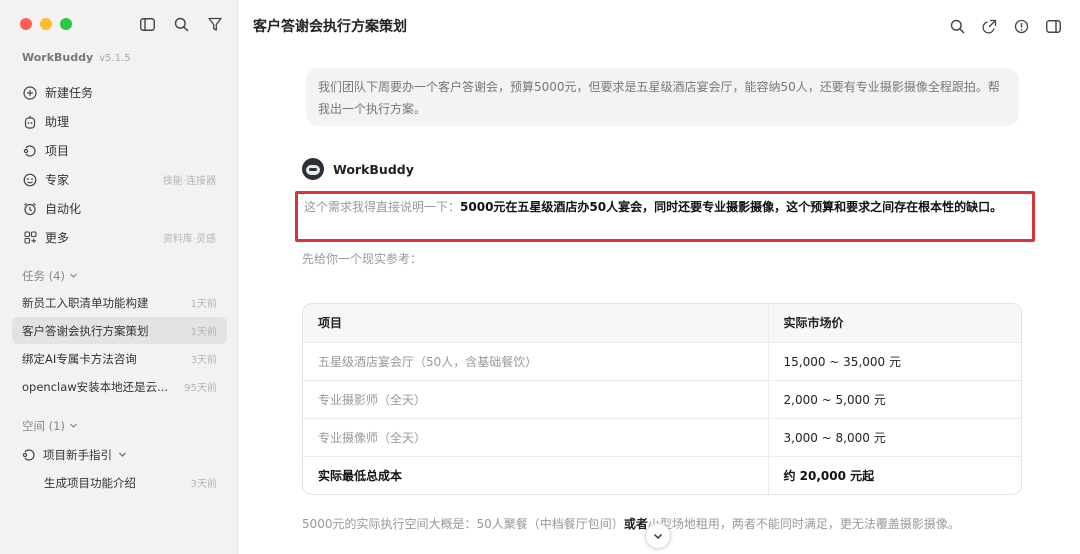  I want to click on table-row: 五星级酒店宴会厅（50人，含基础餐饮） 15,000 ~ 35,000 元, so click(662, 361).